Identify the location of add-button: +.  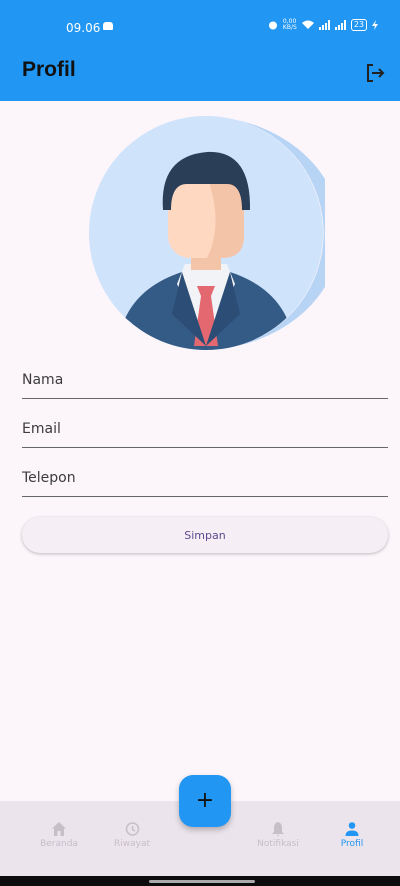
(205, 801).